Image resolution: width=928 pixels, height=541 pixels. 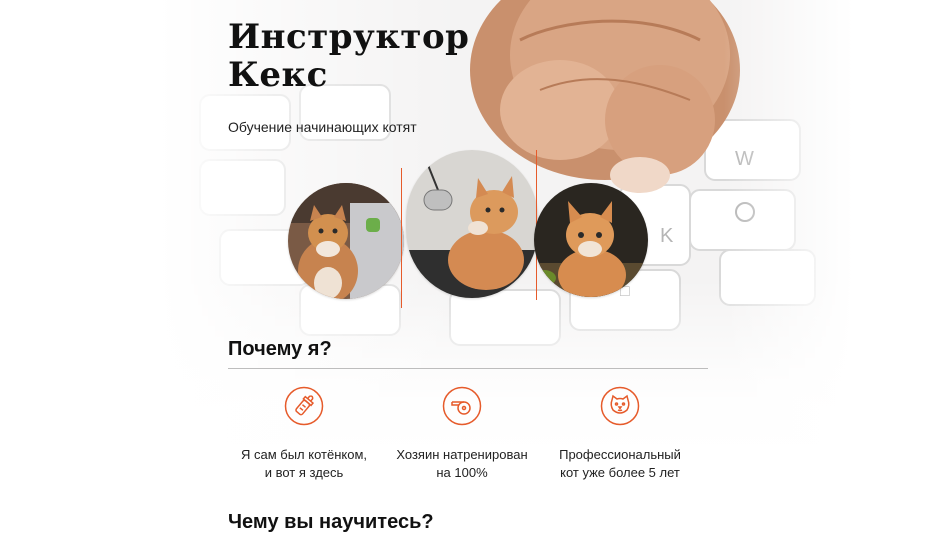 What do you see at coordinates (462, 434) in the screenshot?
I see `feature-item: Хозяин натренирован на 100%` at bounding box center [462, 434].